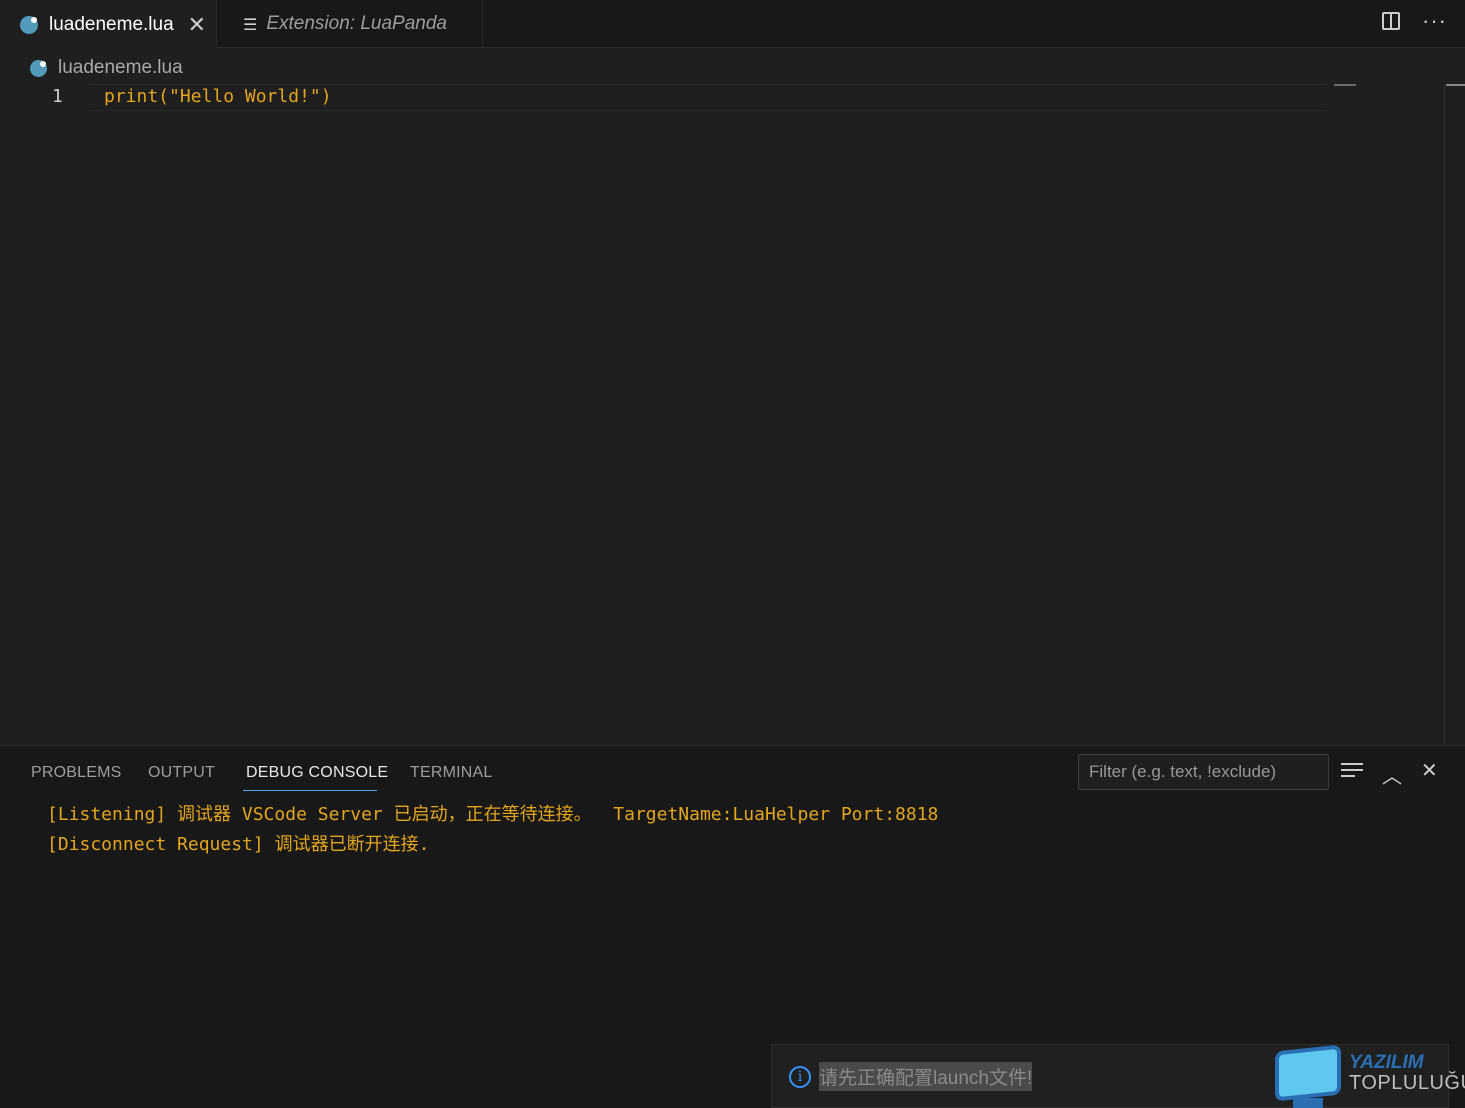  I want to click on tab-extension-luapanda: ☰ Extension: LuaPanda, so click(350, 24).